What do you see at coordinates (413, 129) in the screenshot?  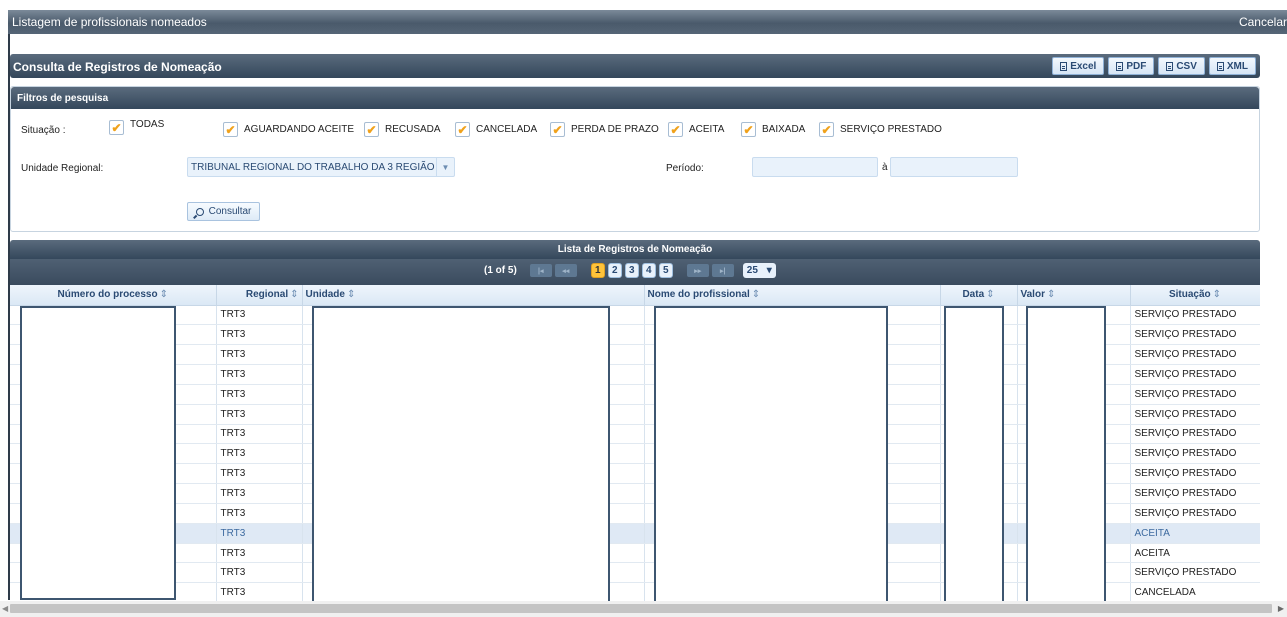 I see `checkbox-label: RECUSADA` at bounding box center [413, 129].